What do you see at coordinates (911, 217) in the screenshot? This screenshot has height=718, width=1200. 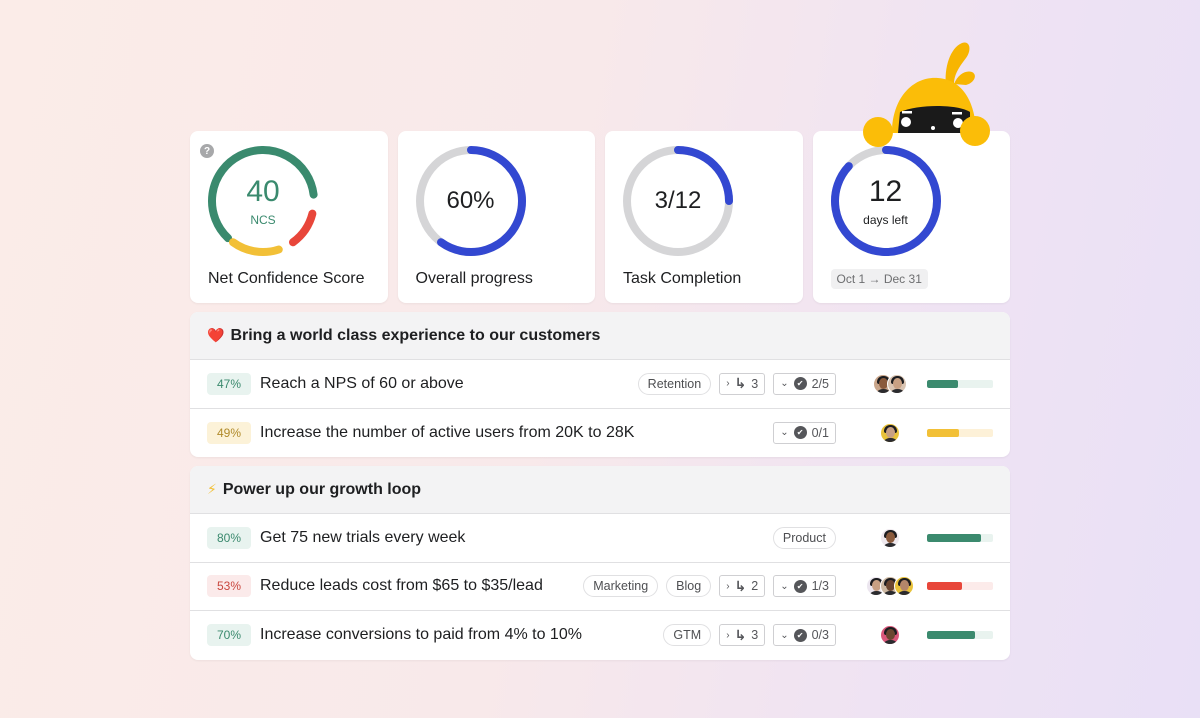 I see `card-days-left: 12 days left Oct 1 → Dec 31` at bounding box center [911, 217].